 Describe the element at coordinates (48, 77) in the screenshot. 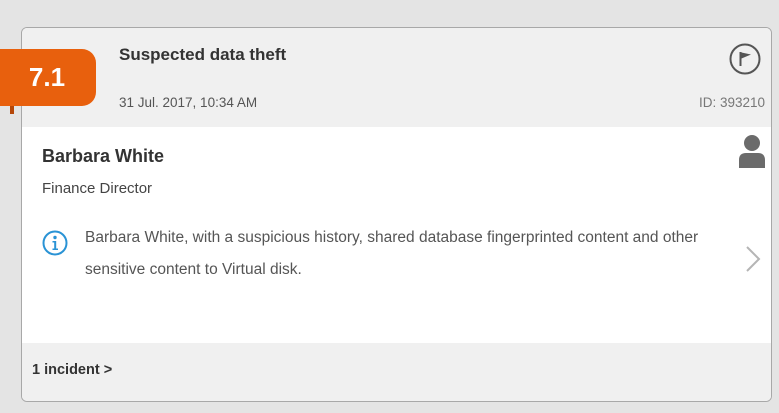

I see `risk-score-badge: 7.1` at that location.